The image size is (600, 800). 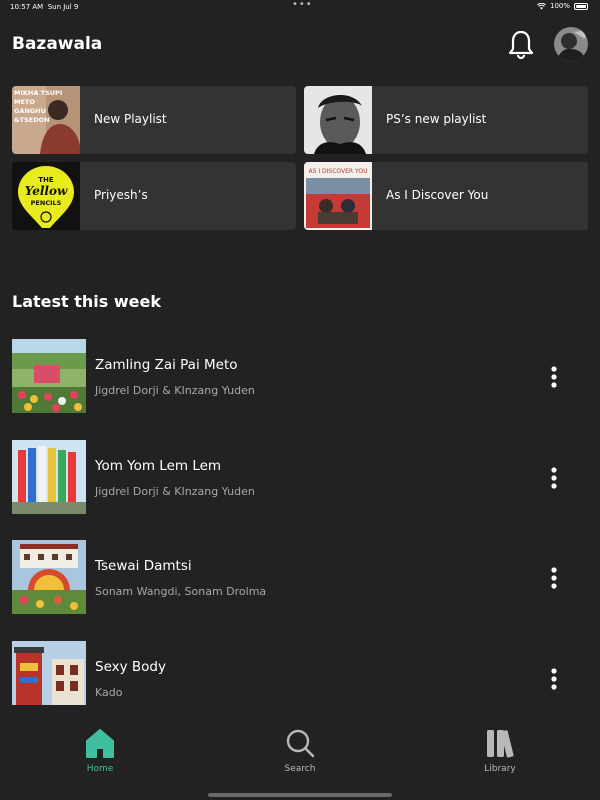 I want to click on nav-home: Home, so click(x=100, y=750).